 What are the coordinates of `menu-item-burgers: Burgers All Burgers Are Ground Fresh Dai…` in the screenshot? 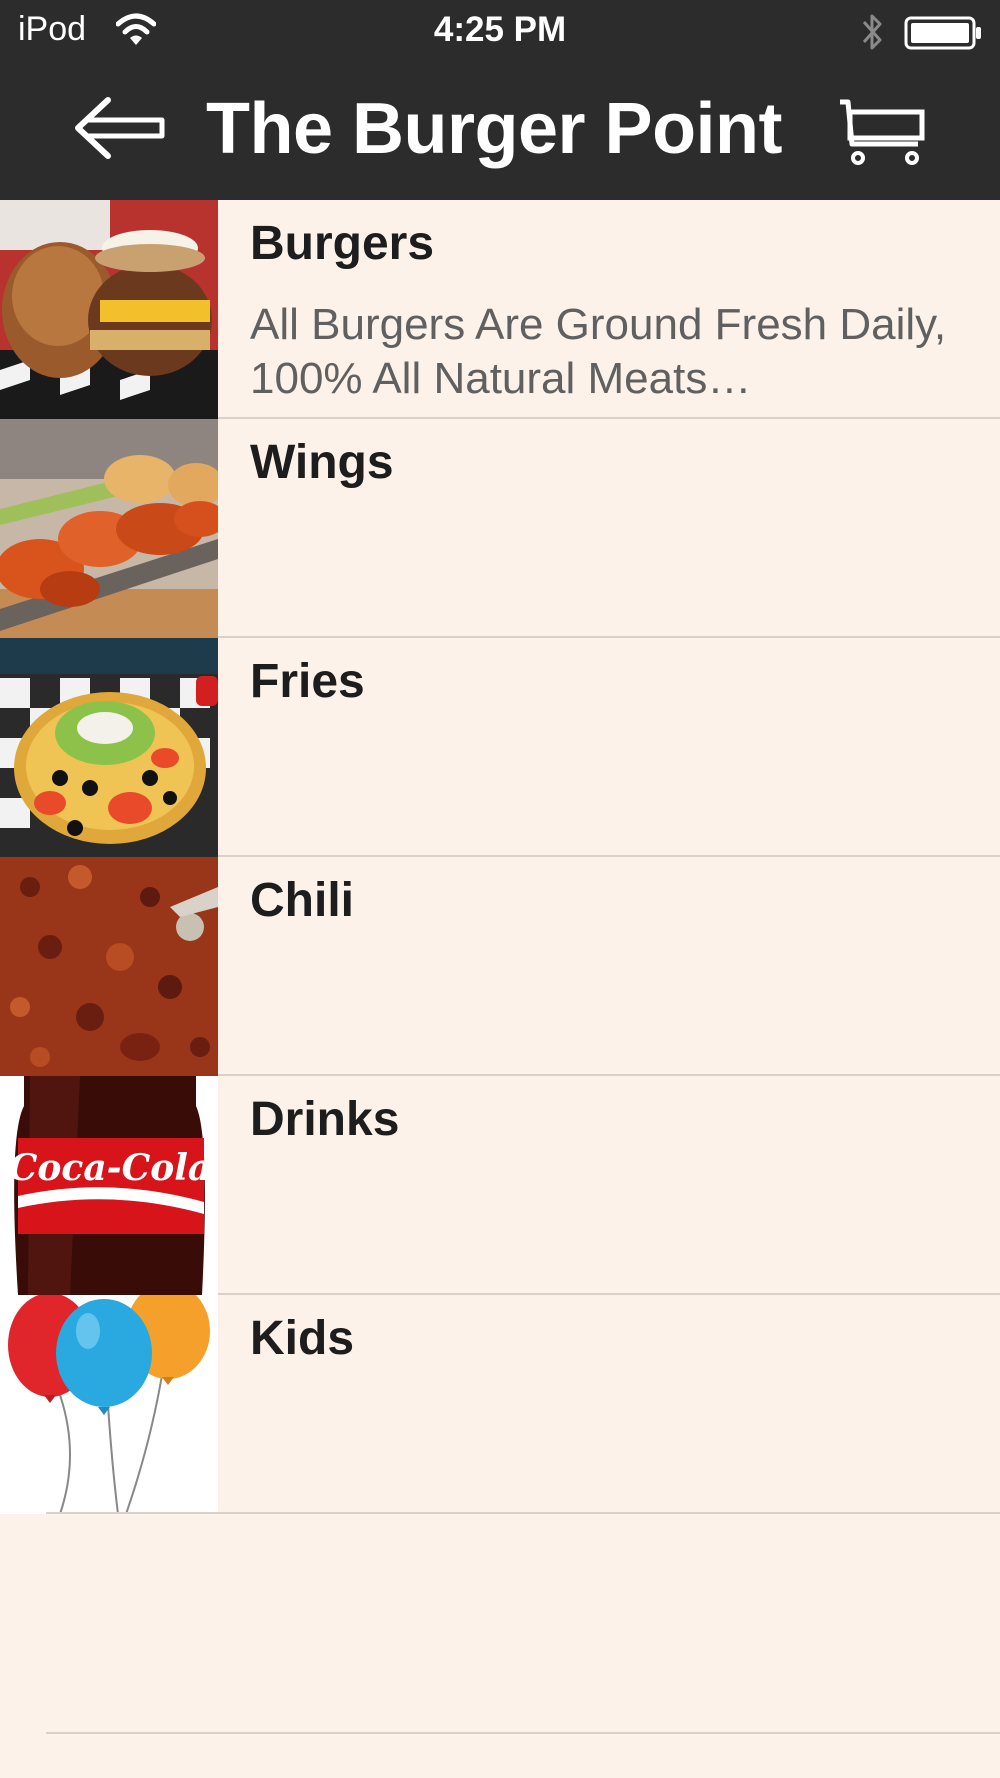 It's located at (500, 309).